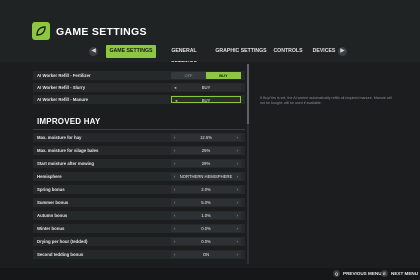 This screenshot has height=280, width=420. I want to click on setting-label: AI Worker Refill - Slurry, so click(61, 87).